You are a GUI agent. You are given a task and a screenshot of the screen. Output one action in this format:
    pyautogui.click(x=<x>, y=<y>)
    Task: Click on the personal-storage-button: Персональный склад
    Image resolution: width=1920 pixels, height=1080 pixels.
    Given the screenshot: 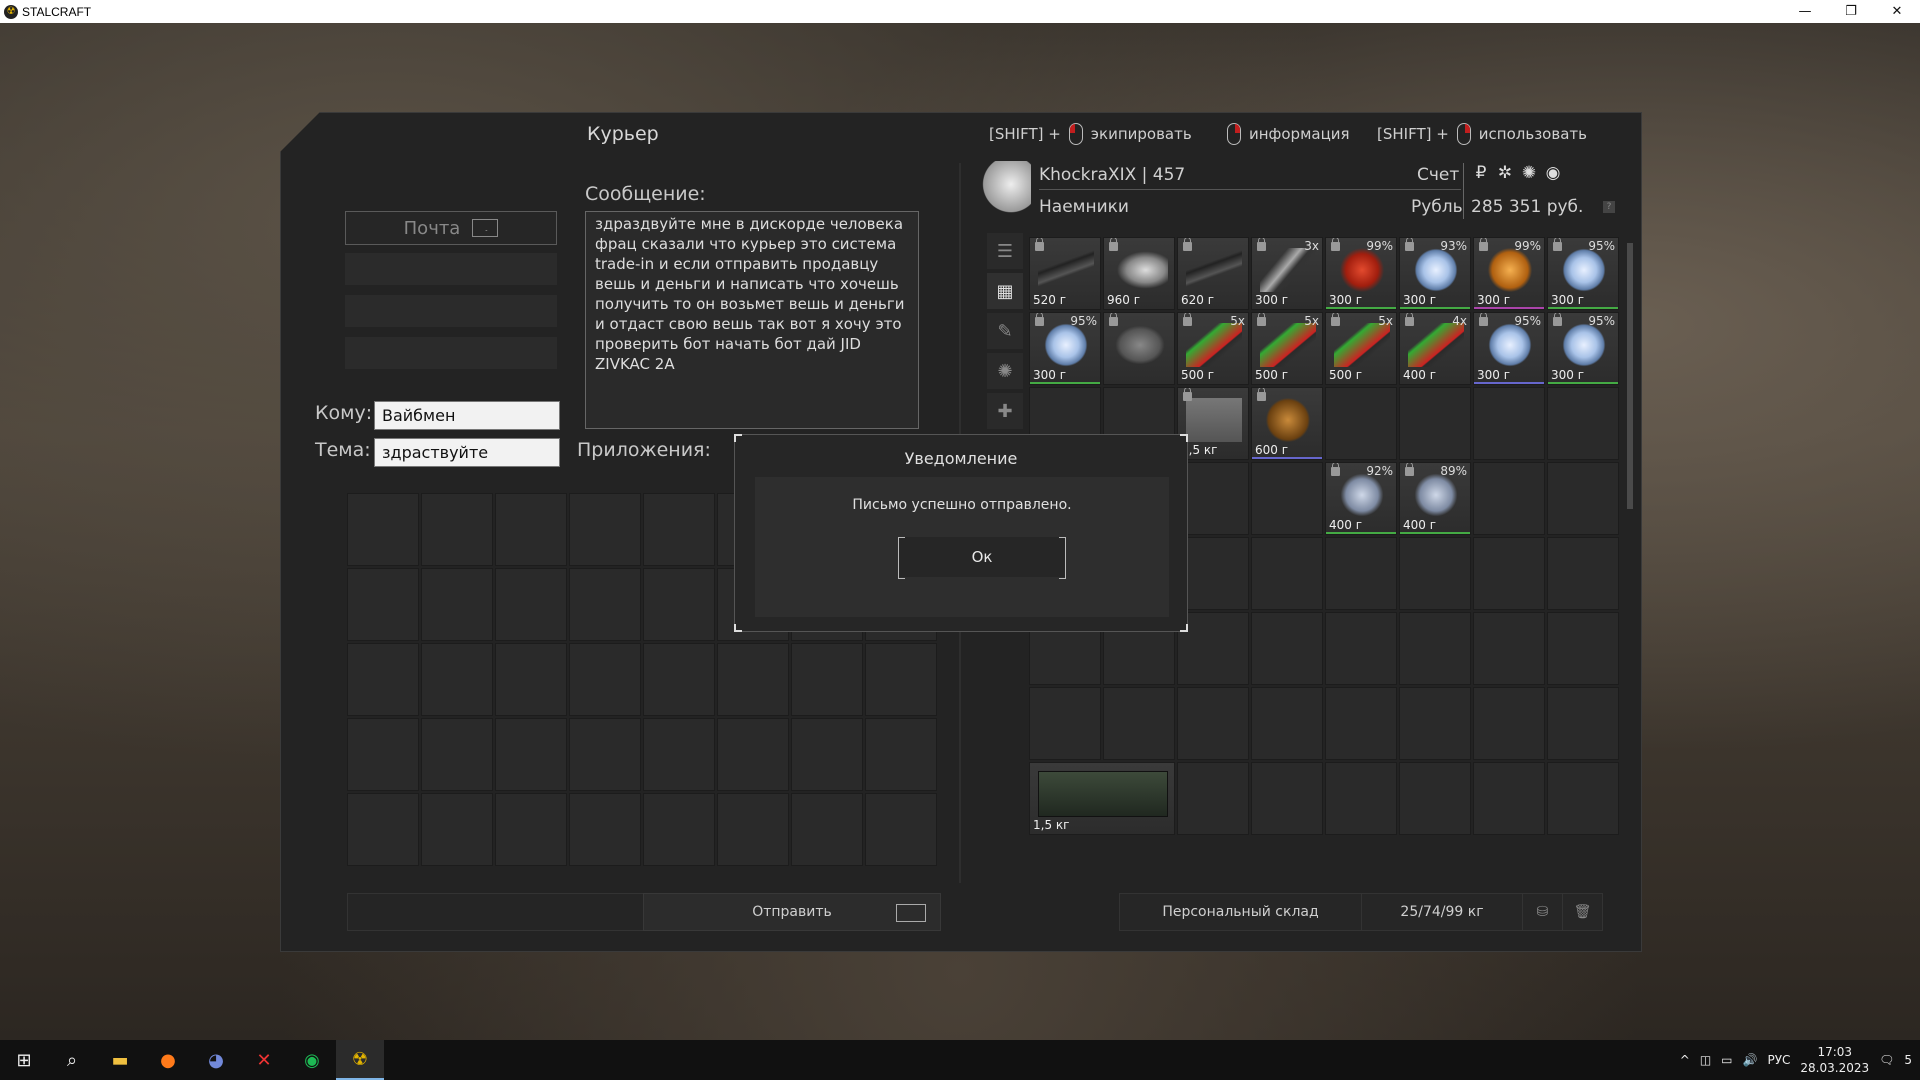 What is the action you would take?
    pyautogui.click(x=1241, y=912)
    